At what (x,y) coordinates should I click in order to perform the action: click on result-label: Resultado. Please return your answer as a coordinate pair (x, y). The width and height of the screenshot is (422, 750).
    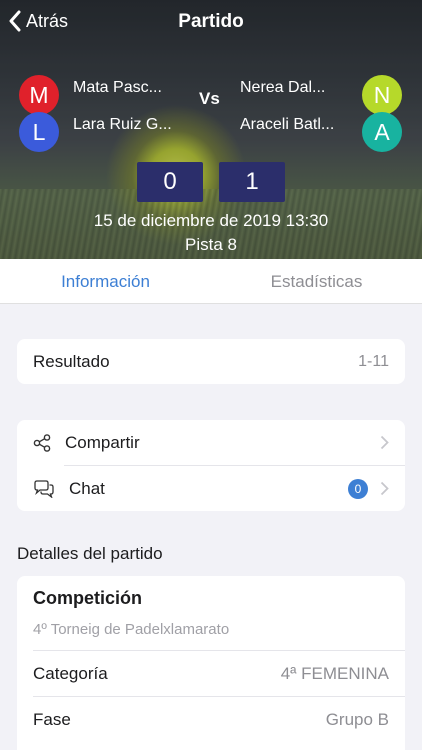
    Looking at the image, I should click on (71, 361).